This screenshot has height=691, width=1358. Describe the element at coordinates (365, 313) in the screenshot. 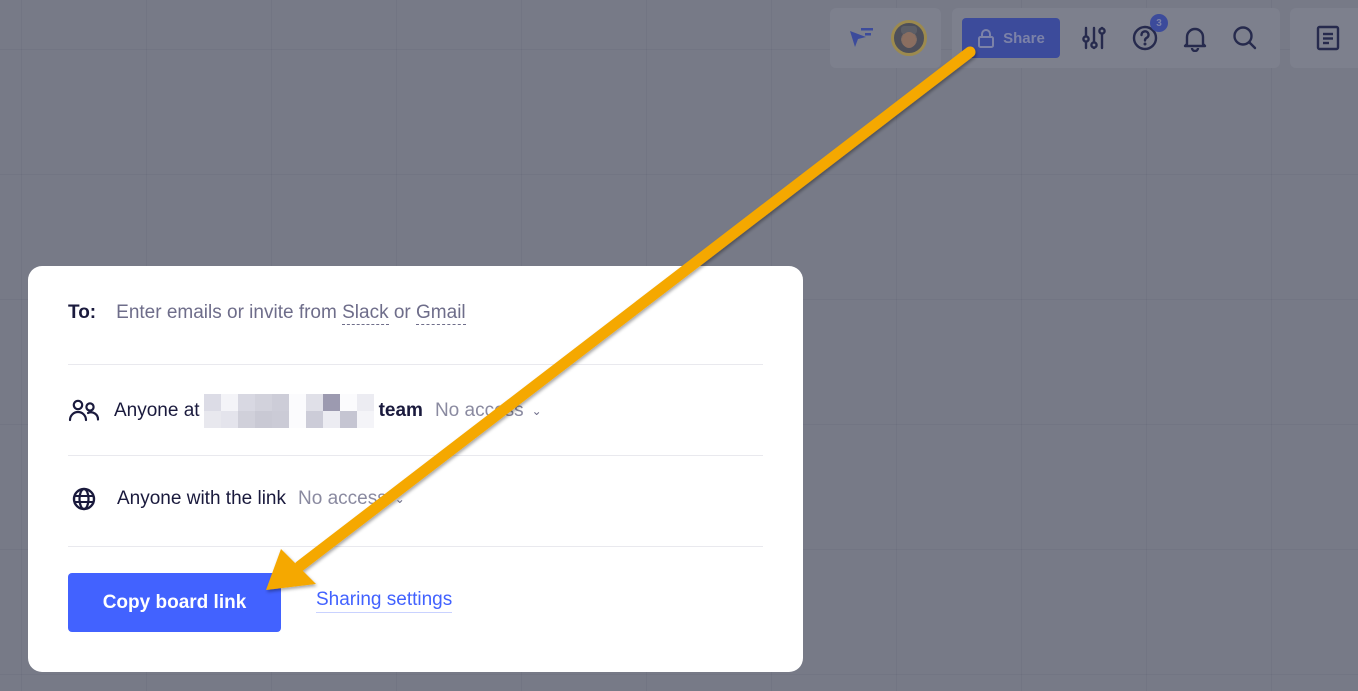

I see `slack-link: Slack` at that location.